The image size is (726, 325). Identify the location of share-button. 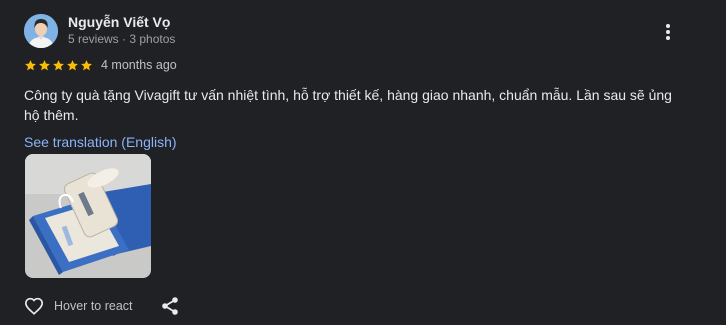
(170, 306).